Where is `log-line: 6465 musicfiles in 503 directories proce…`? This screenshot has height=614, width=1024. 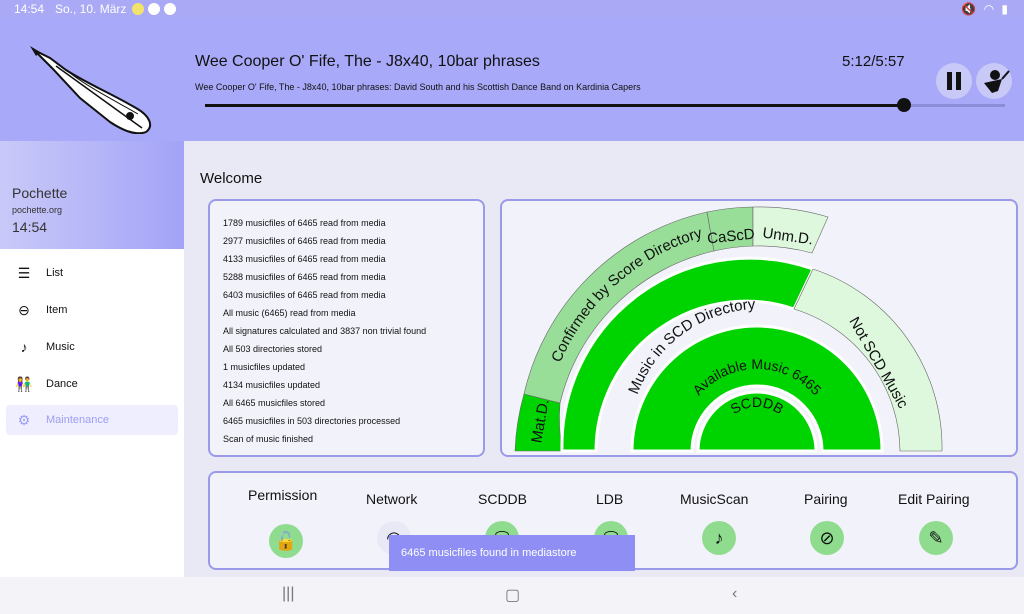 log-line: 6465 musicfiles in 503 directories proce… is located at coordinates (312, 421).